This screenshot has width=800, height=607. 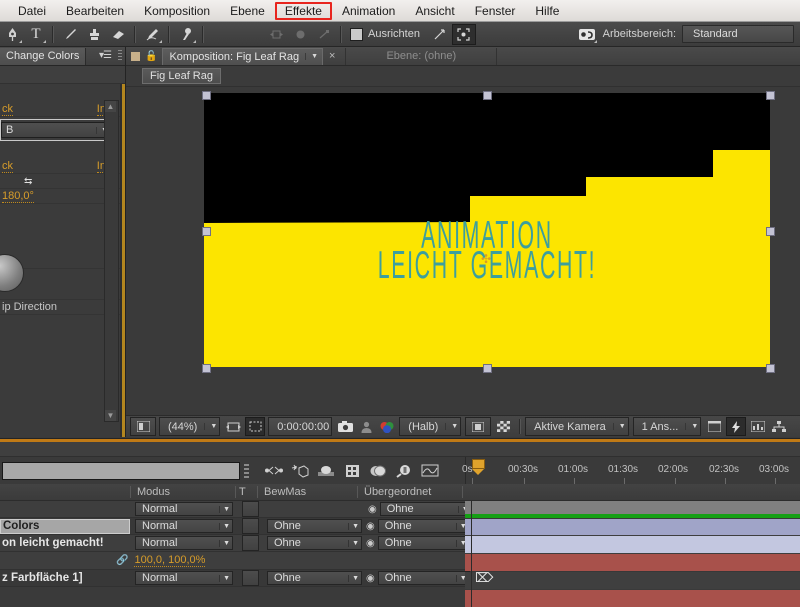 I want to click on selection-handle-ml, so click(x=206, y=231).